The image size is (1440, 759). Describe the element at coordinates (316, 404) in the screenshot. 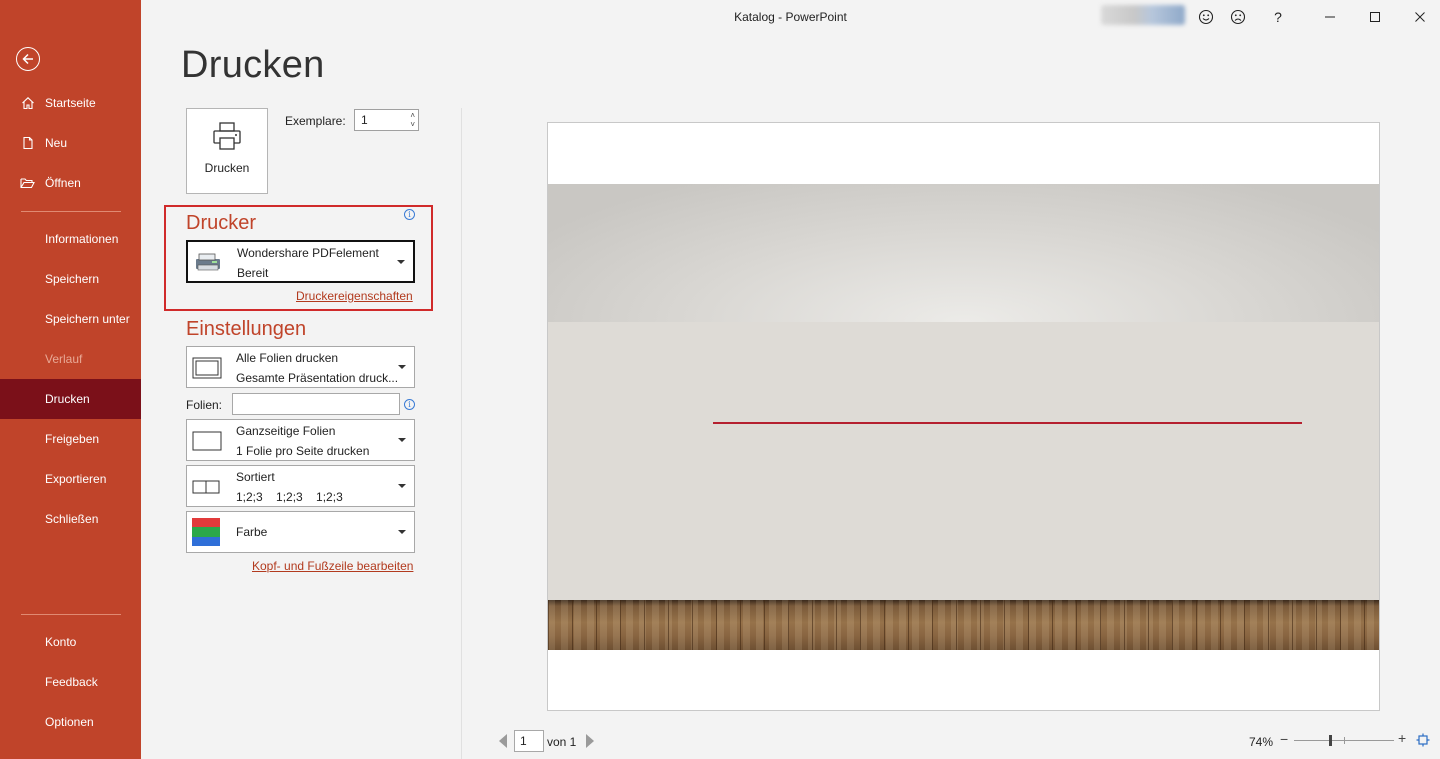

I see `slides-field` at that location.